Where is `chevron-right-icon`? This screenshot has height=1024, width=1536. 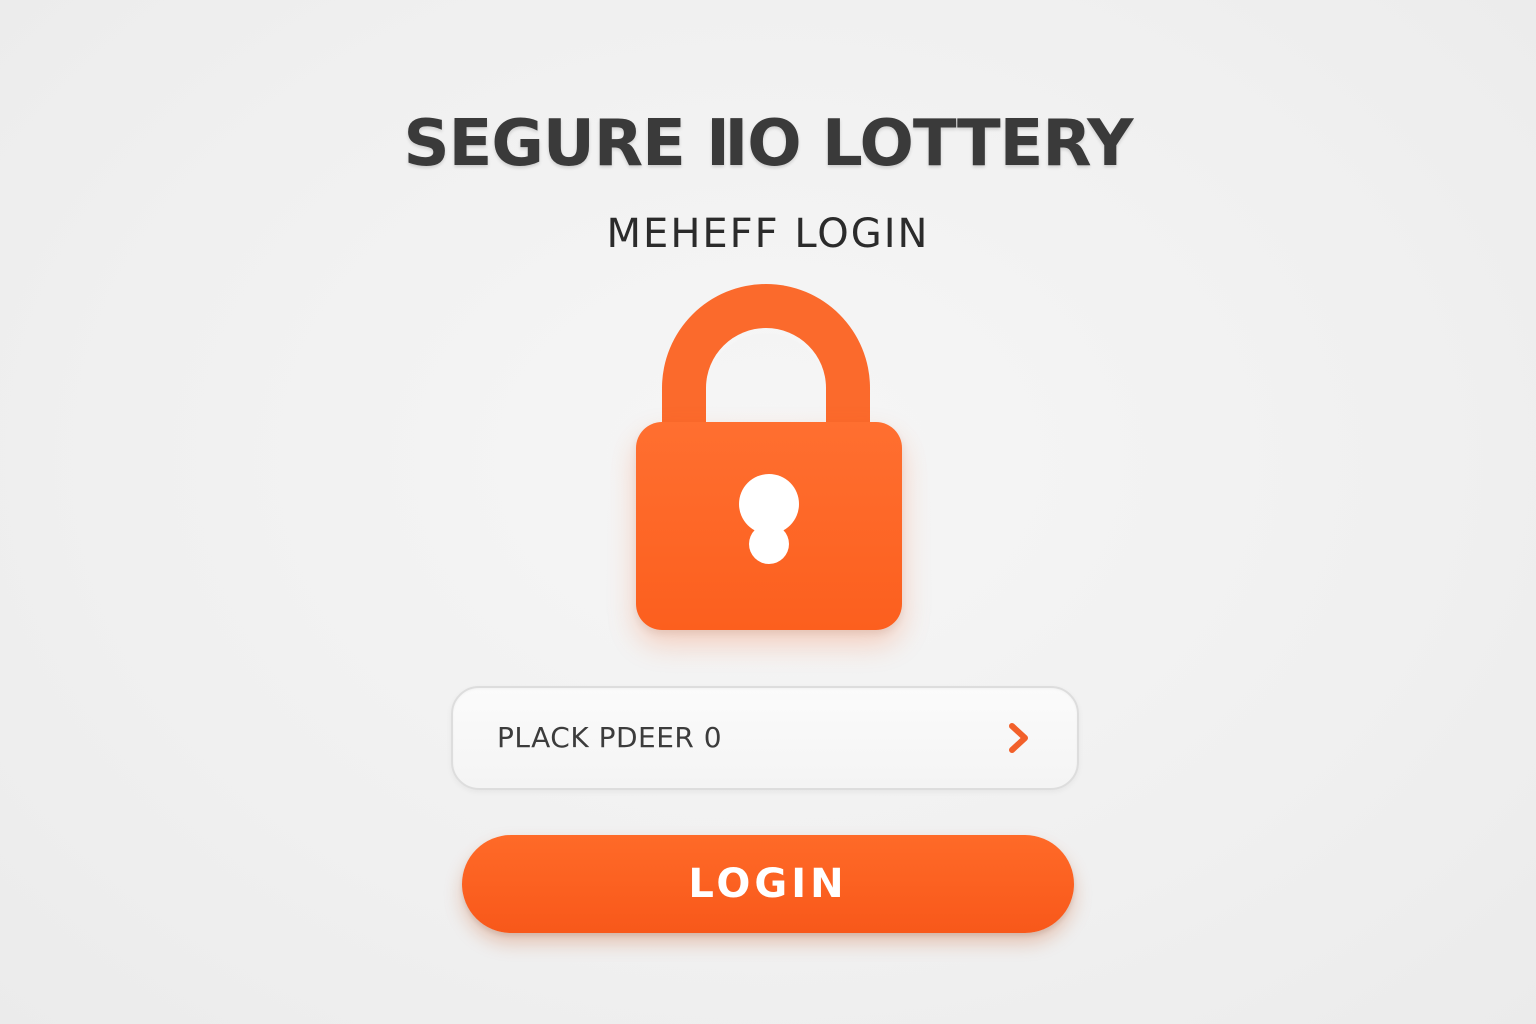 chevron-right-icon is located at coordinates (1019, 738).